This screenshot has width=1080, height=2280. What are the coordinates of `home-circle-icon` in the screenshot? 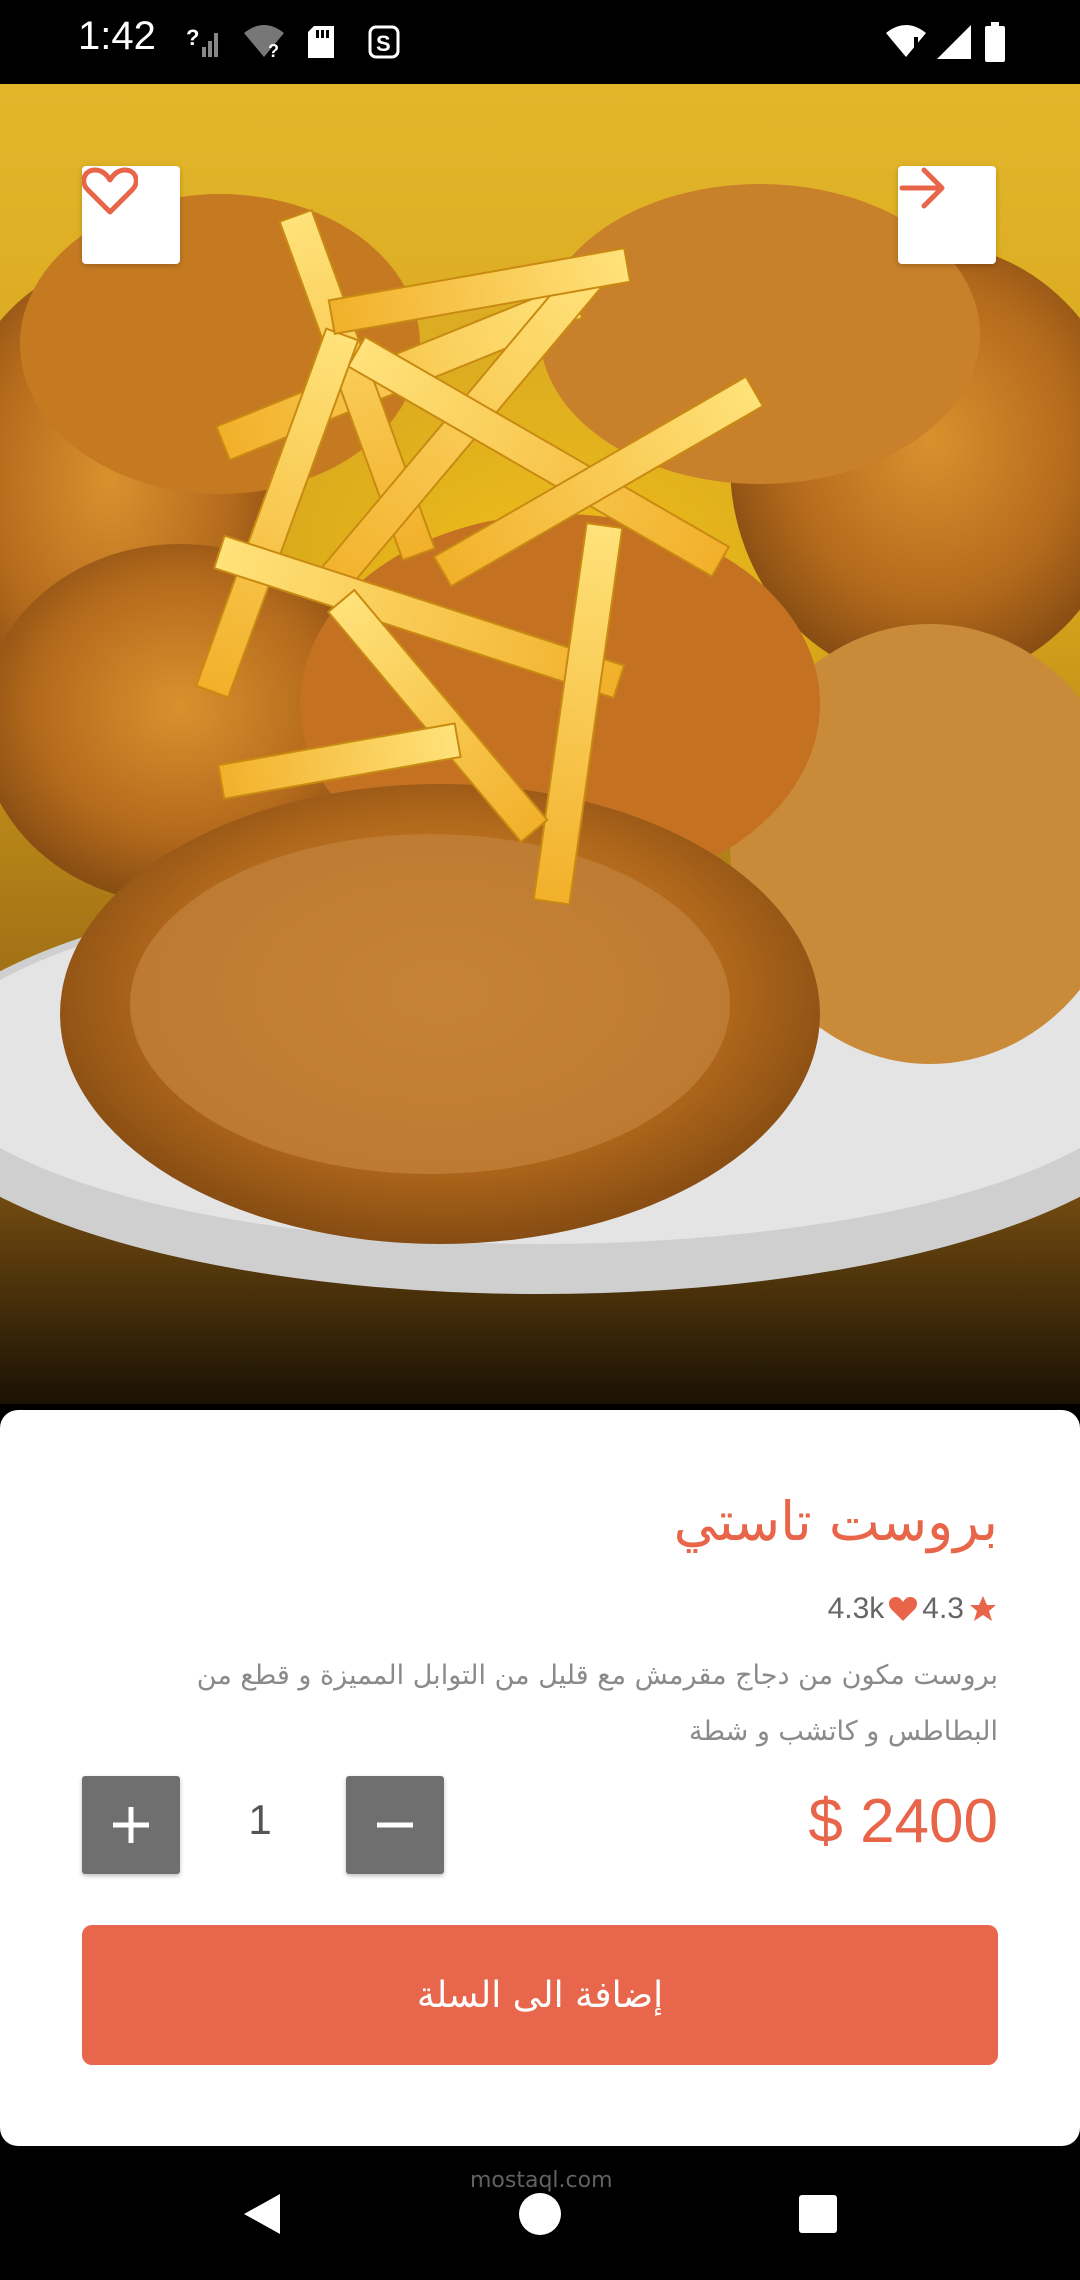 It's located at (540, 2214).